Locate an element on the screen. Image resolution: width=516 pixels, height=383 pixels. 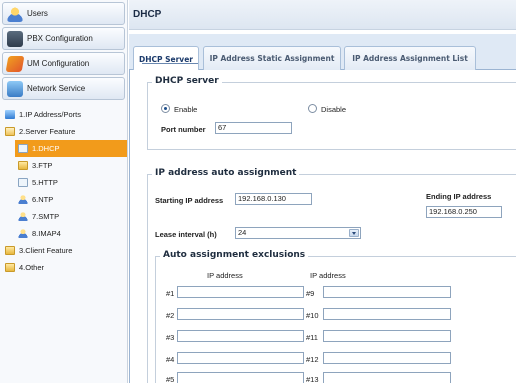
exclusion-row-label: #9 is located at coordinates (310, 293).